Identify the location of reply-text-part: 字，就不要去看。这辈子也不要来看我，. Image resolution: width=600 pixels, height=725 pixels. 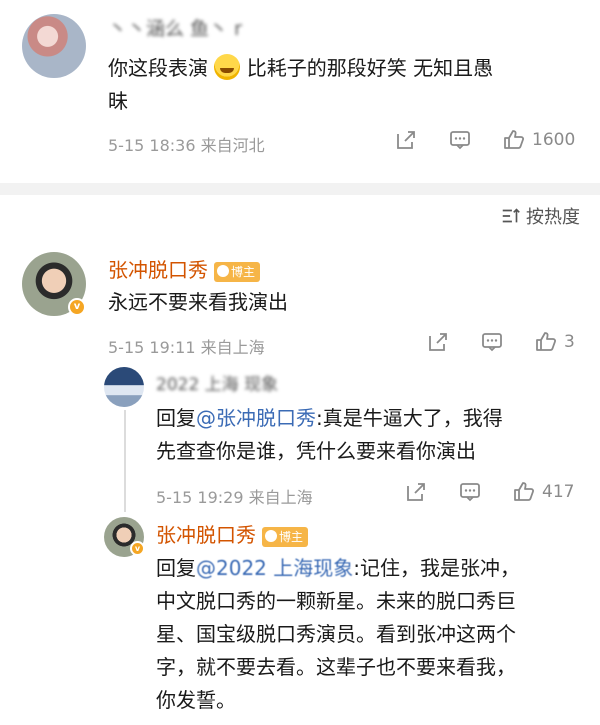
(336, 667).